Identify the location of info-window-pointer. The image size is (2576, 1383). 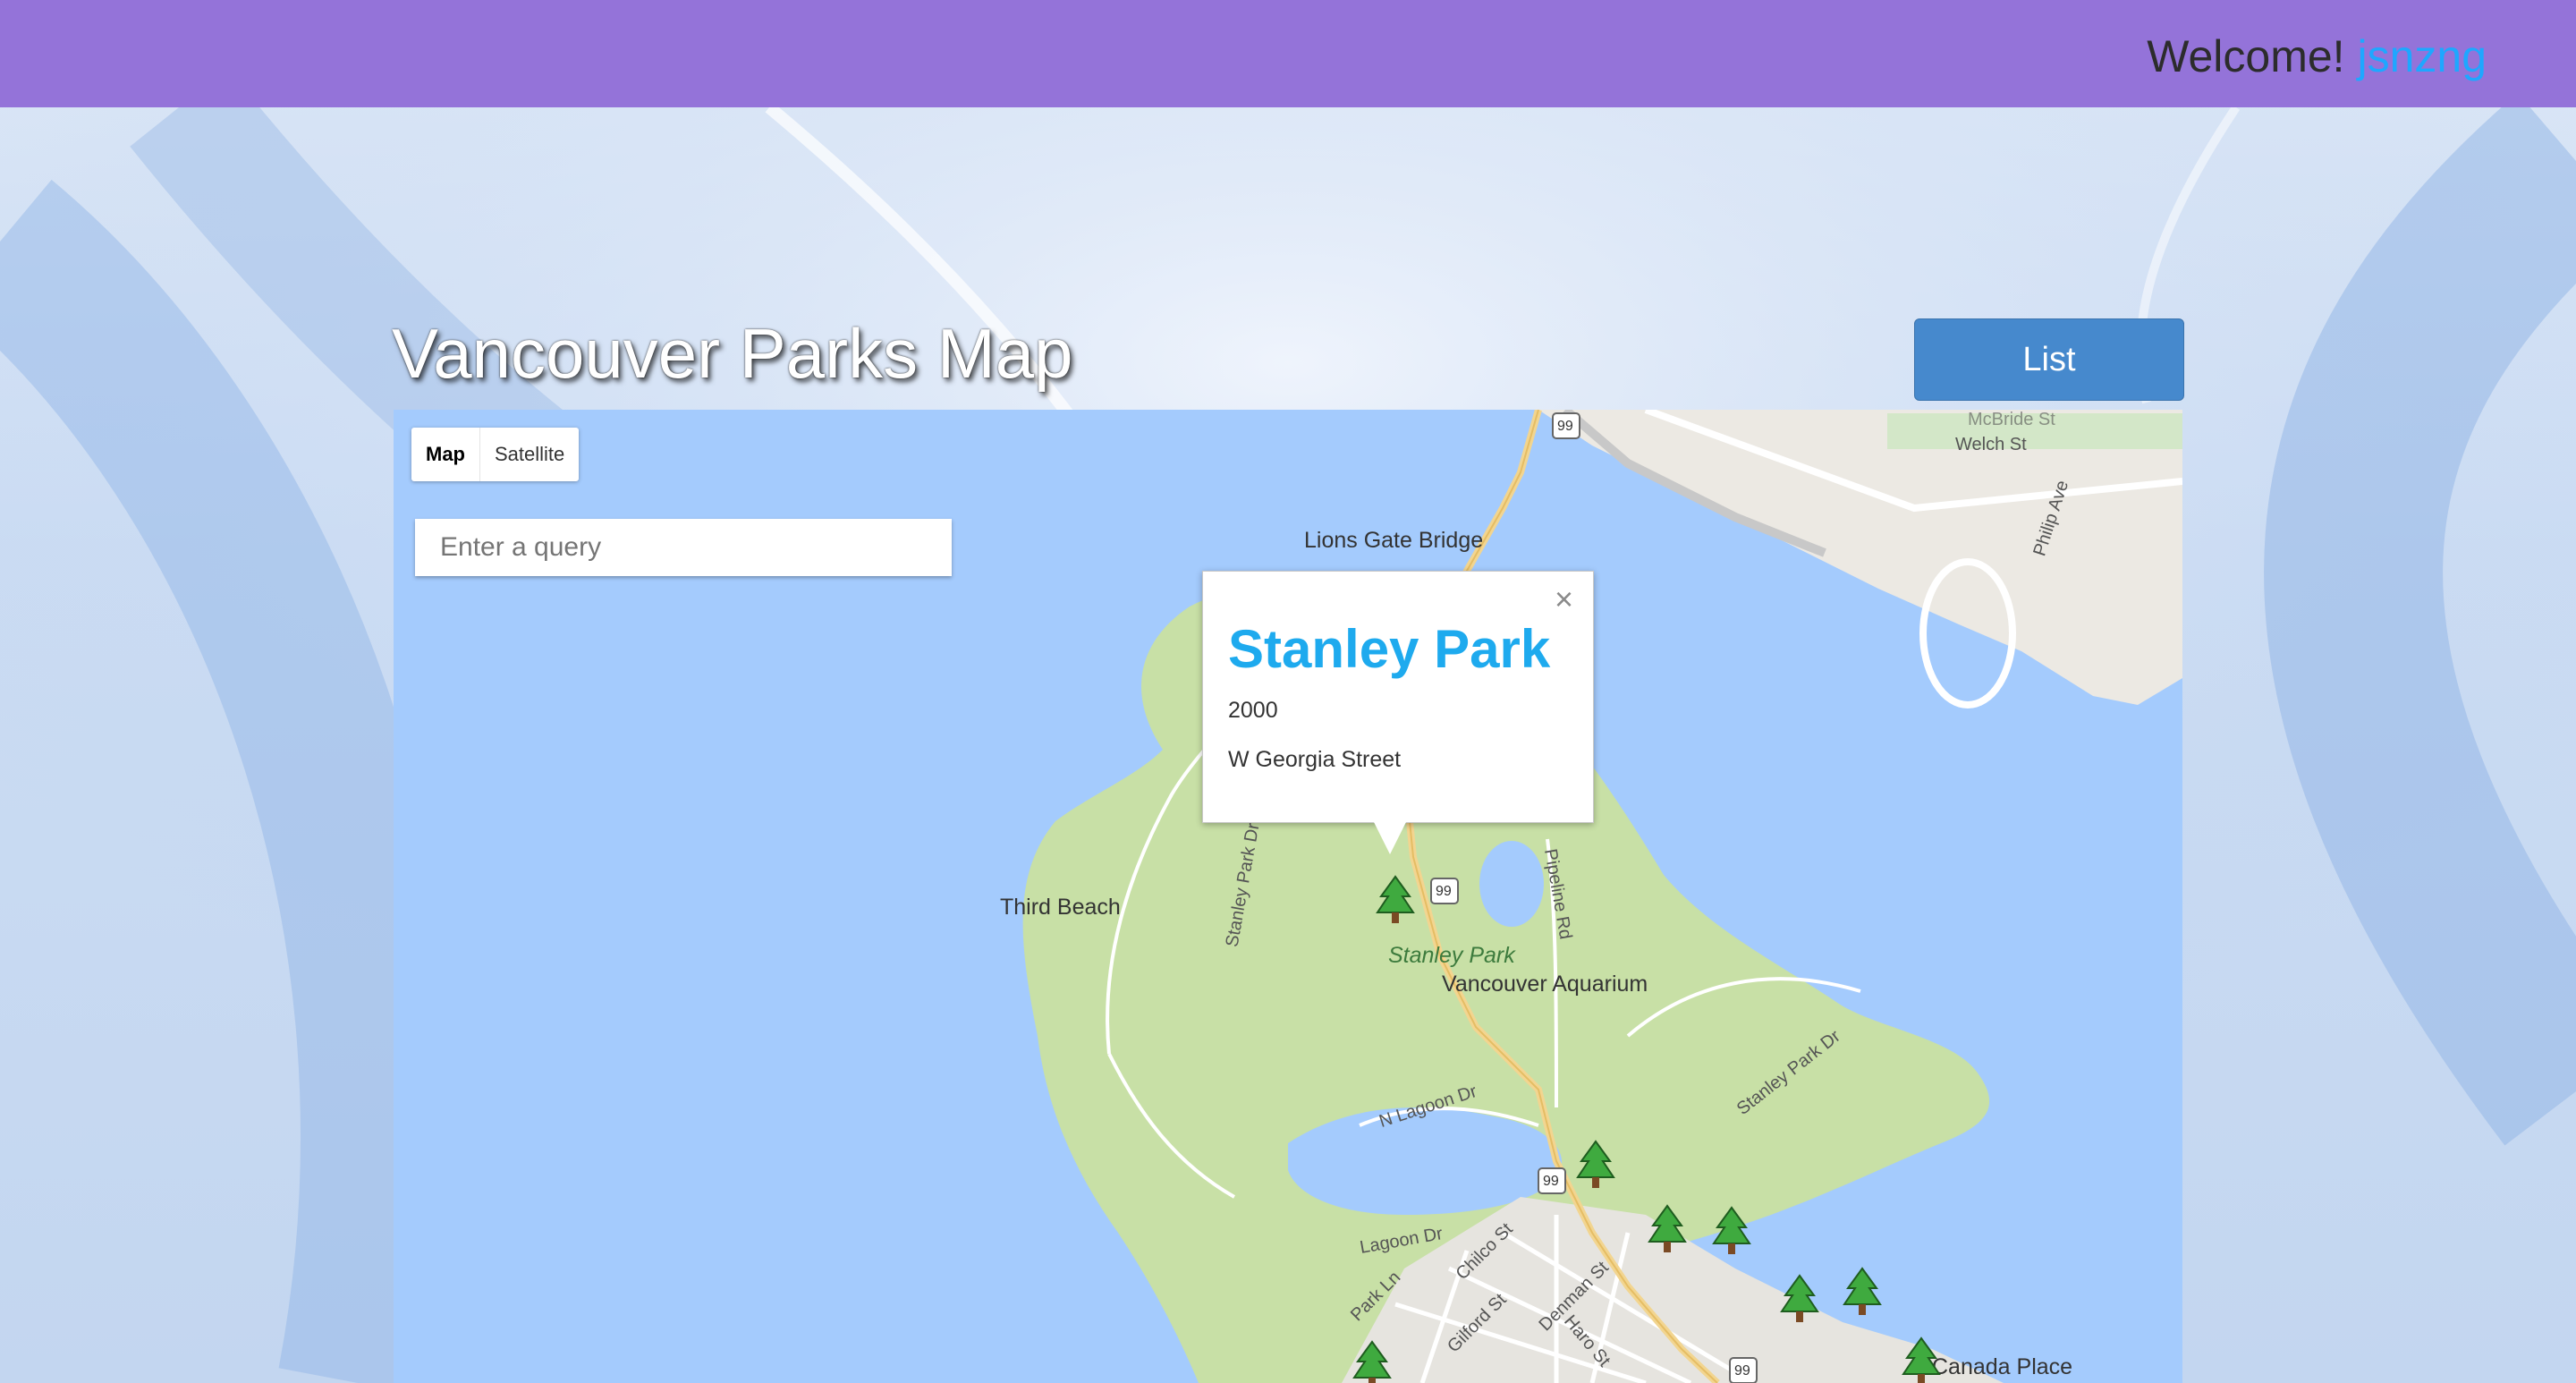
(1390, 838).